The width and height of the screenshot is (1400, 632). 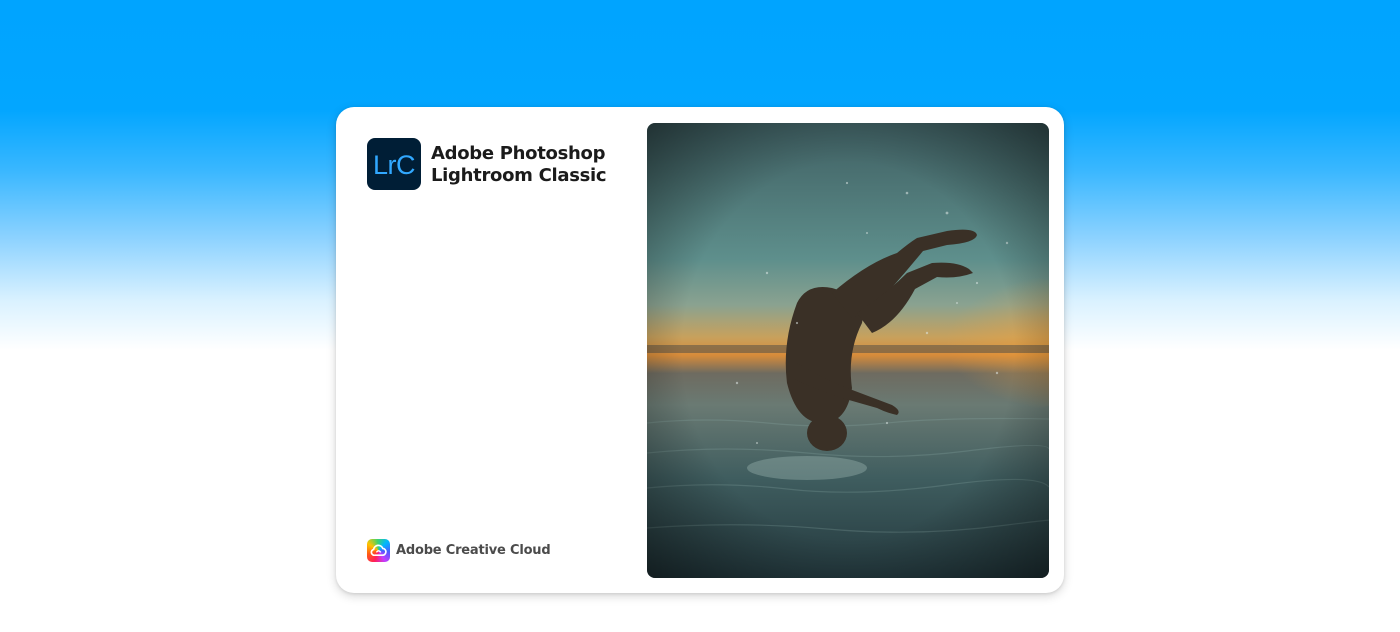 I want to click on lightroom-classic-logo: LrC, so click(x=394, y=164).